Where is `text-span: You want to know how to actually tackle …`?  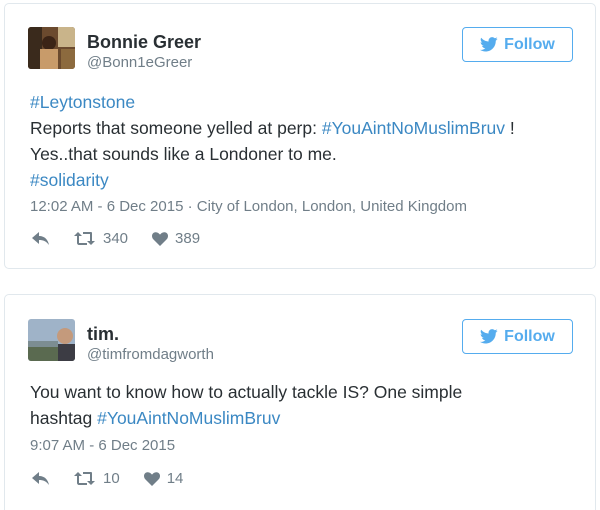 text-span: You want to know how to actually tackle … is located at coordinates (246, 392).